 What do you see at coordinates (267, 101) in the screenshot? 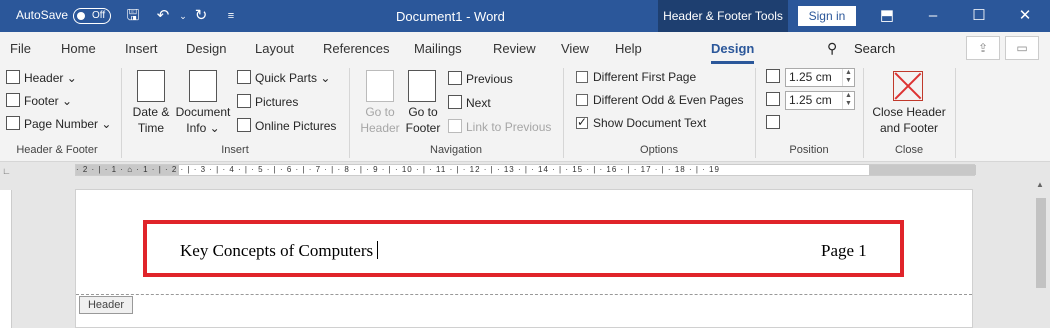
I see `pictures-button: Pictures` at bounding box center [267, 101].